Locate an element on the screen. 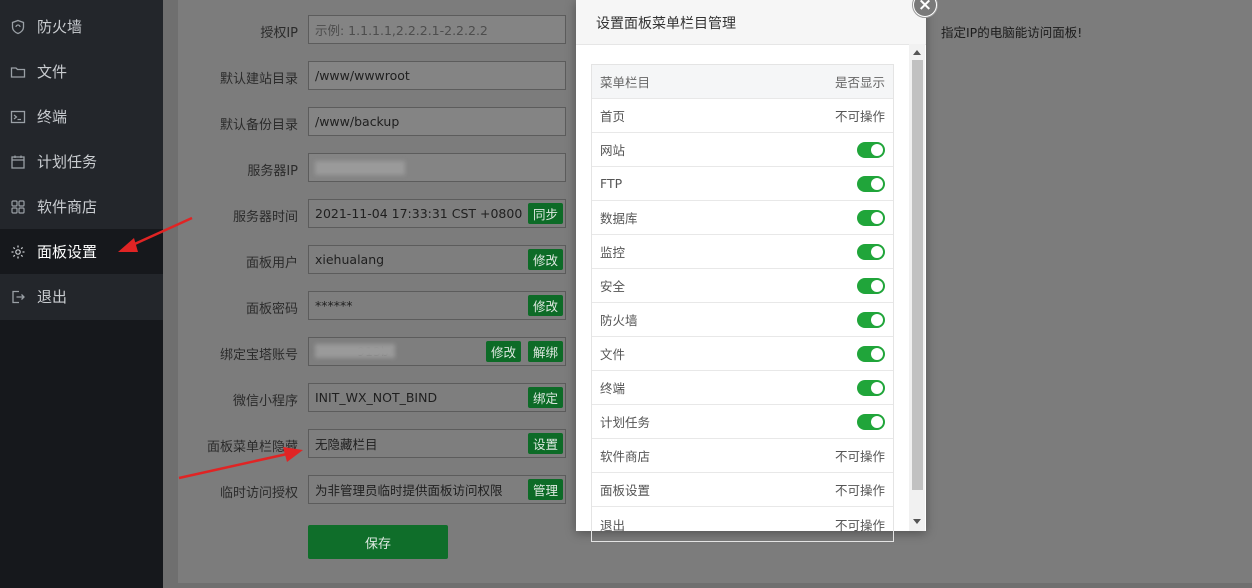 The width and height of the screenshot is (1252, 588). sidebar-item-files: 文件 is located at coordinates (81, 71).